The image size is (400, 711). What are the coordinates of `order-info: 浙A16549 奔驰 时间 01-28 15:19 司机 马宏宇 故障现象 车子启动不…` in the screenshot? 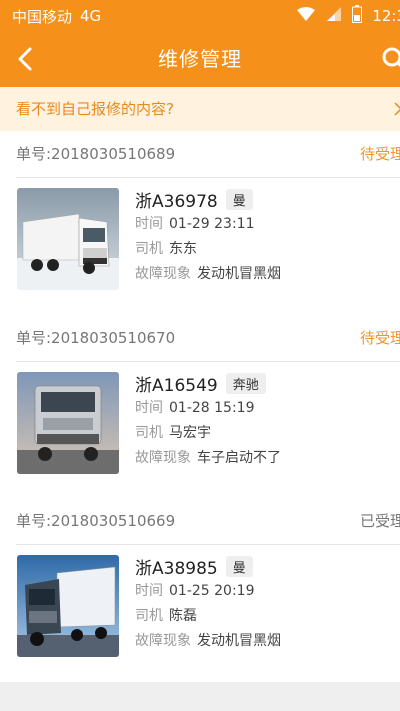 It's located at (267, 420).